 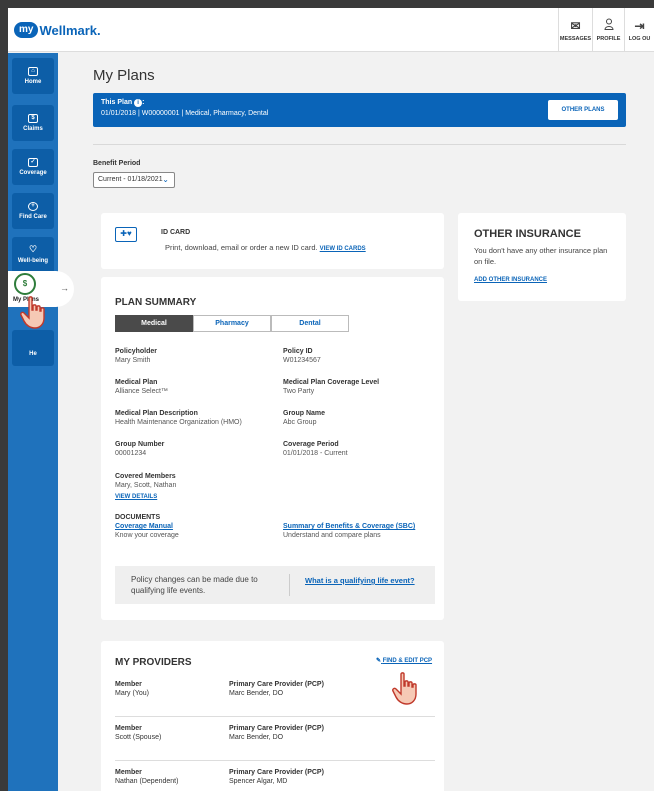 What do you see at coordinates (70, 30) in the screenshot?
I see `logo-text: Wellmark.` at bounding box center [70, 30].